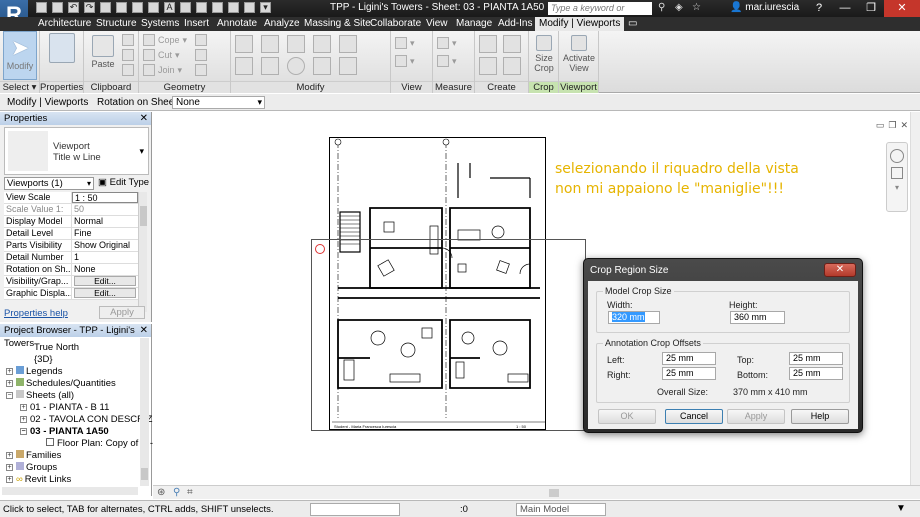 This screenshot has height=517, width=920. What do you see at coordinates (634, 317) in the screenshot?
I see `width-field: 320 mm` at bounding box center [634, 317].